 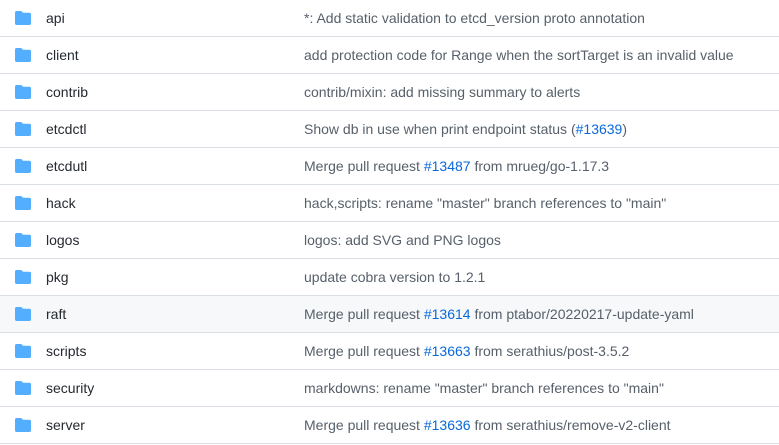 What do you see at coordinates (67, 92) in the screenshot?
I see `file-name-link: contrib` at bounding box center [67, 92].